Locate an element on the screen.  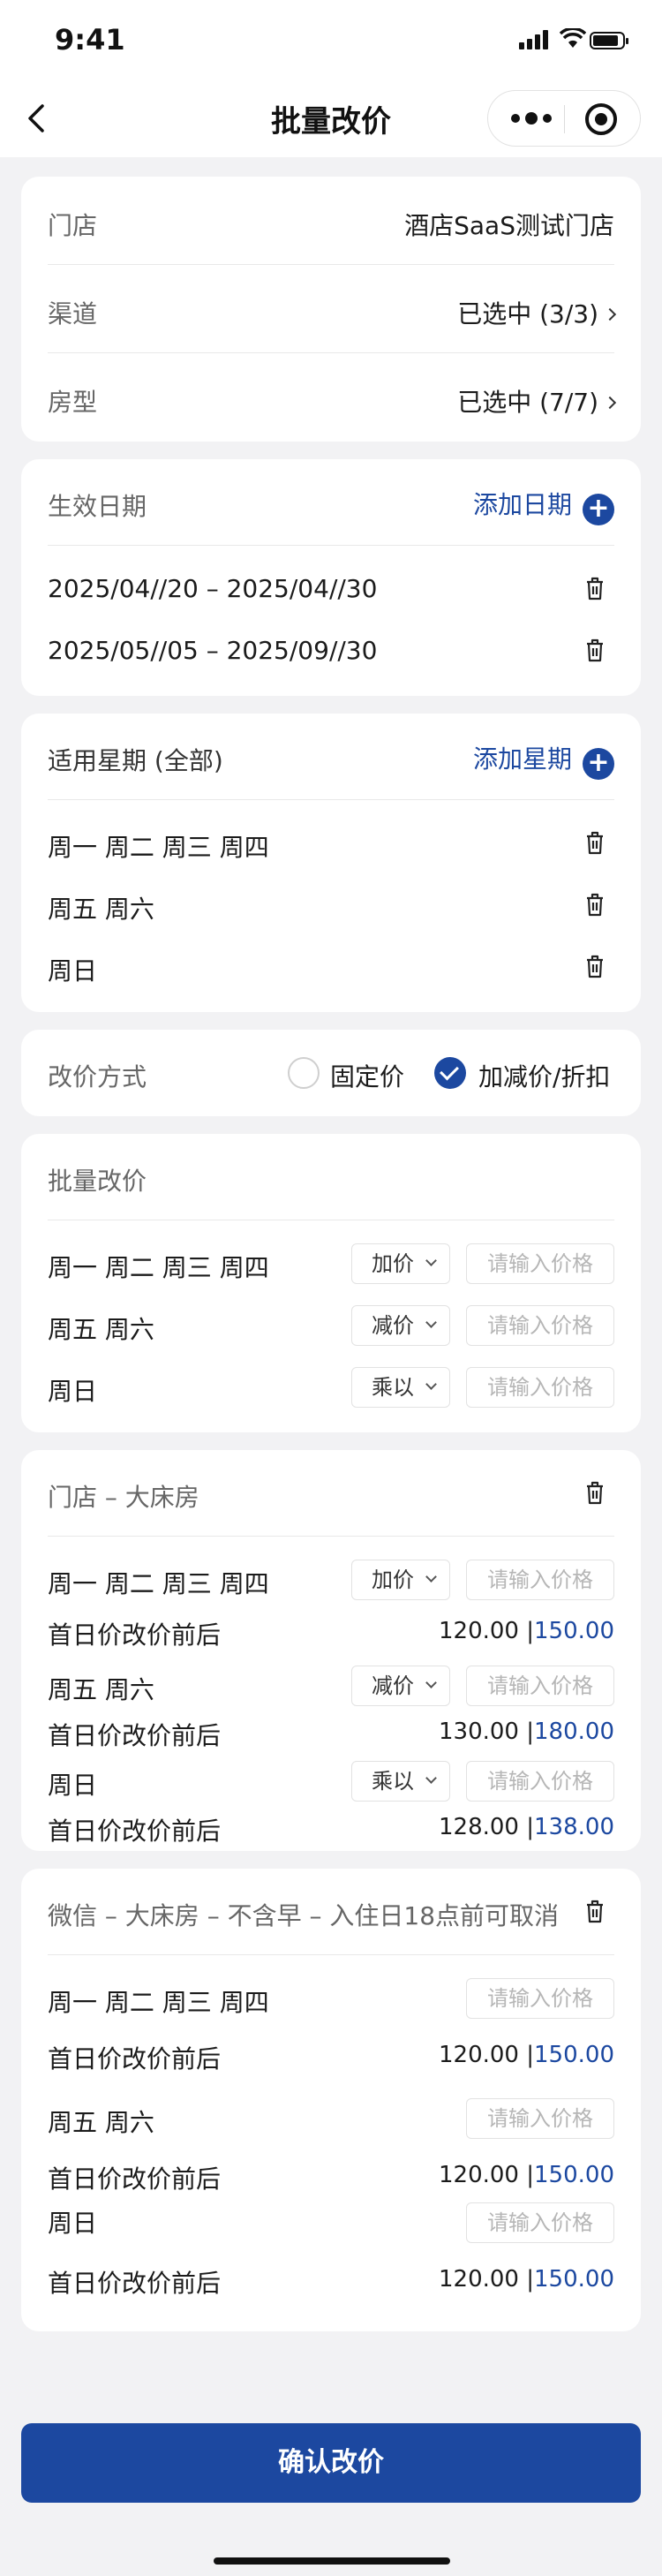
method-card: 改价方式 固定价 加减价/折扣 is located at coordinates (331, 1073).